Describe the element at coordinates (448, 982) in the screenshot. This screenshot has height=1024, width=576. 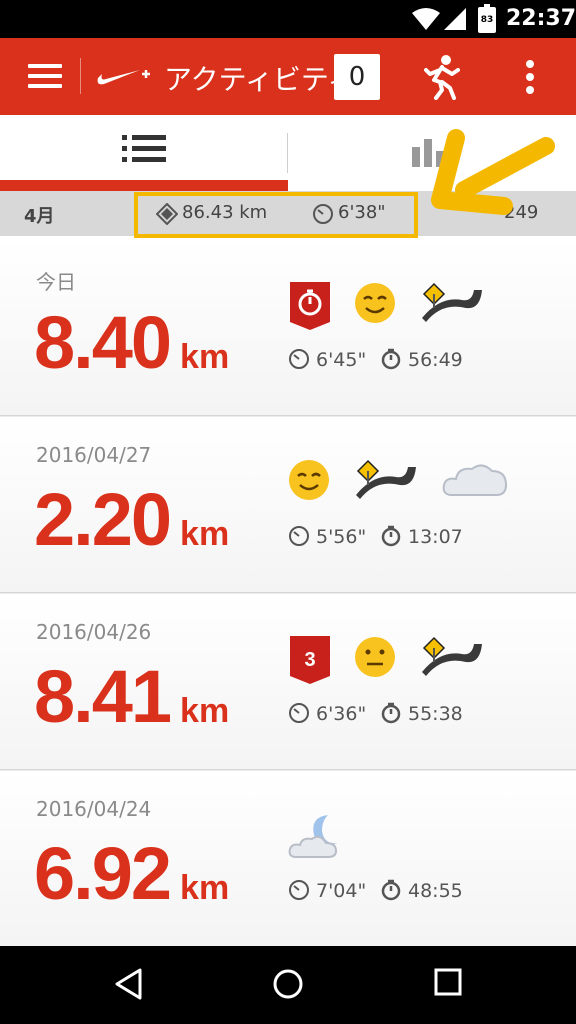
I see `recent-apps-icon` at that location.